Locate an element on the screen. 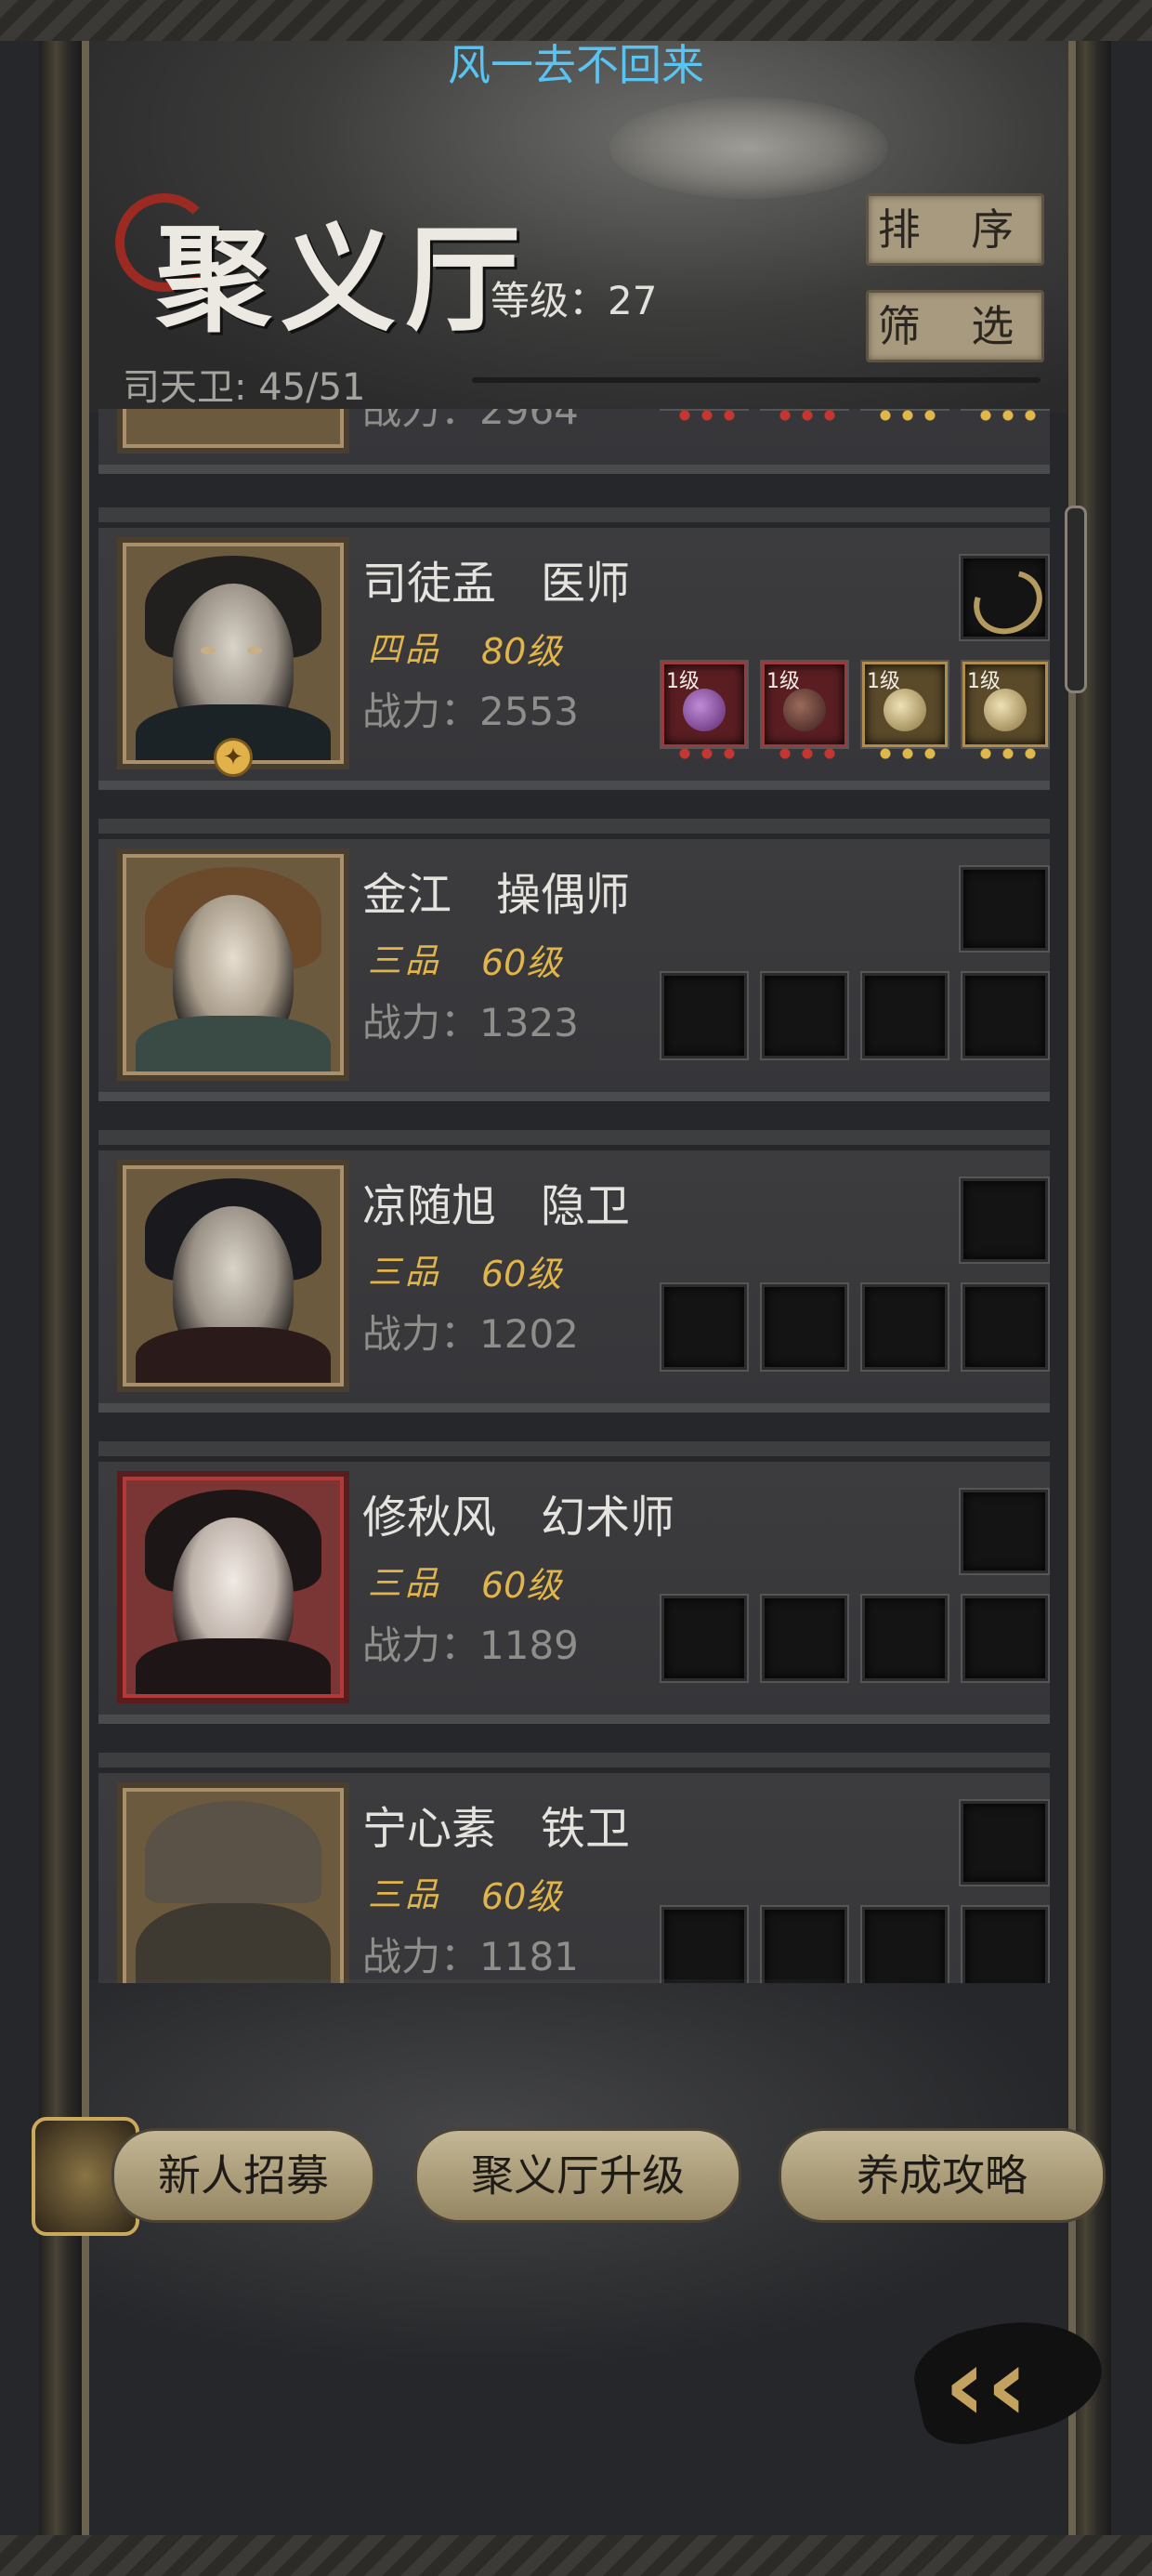 This screenshot has height=2576, width=1152. header-divider is located at coordinates (756, 380).